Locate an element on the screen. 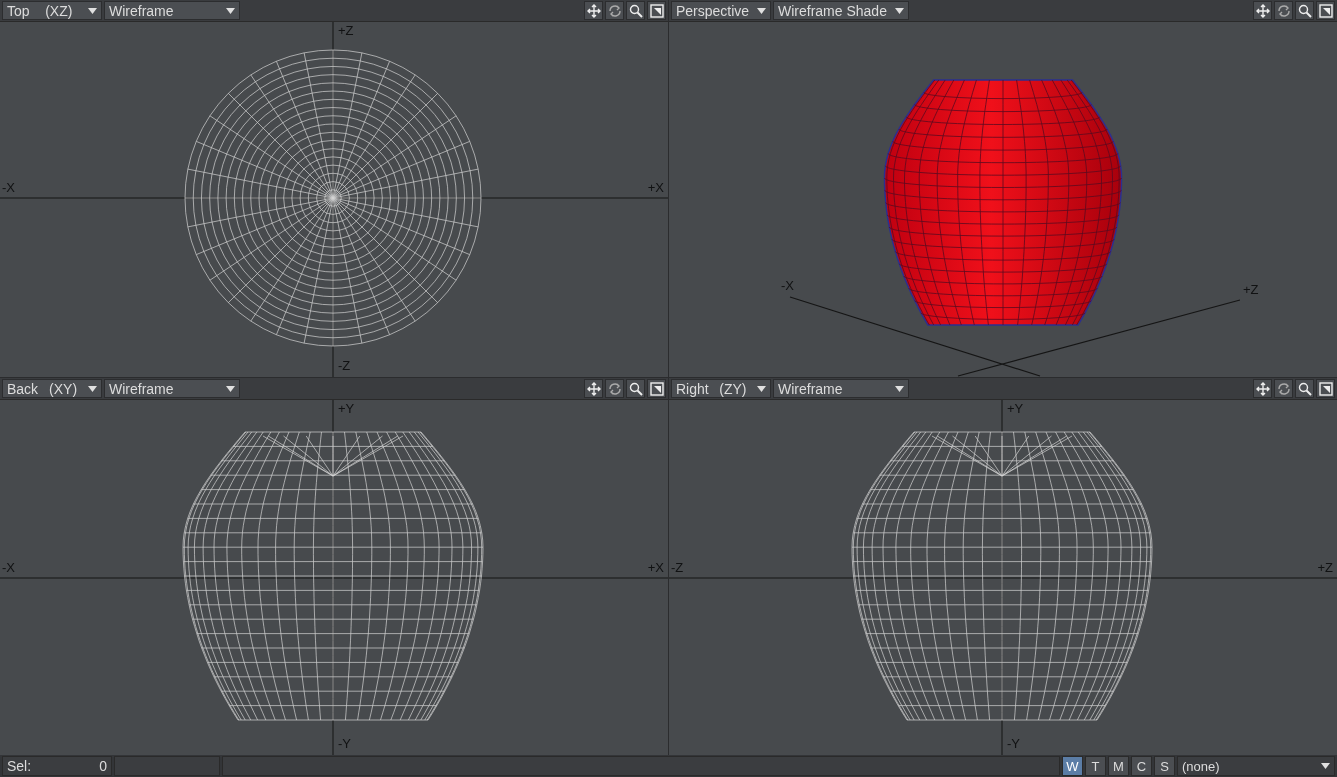 The height and width of the screenshot is (777, 1337). selection-label: Sel: is located at coordinates (19, 766).